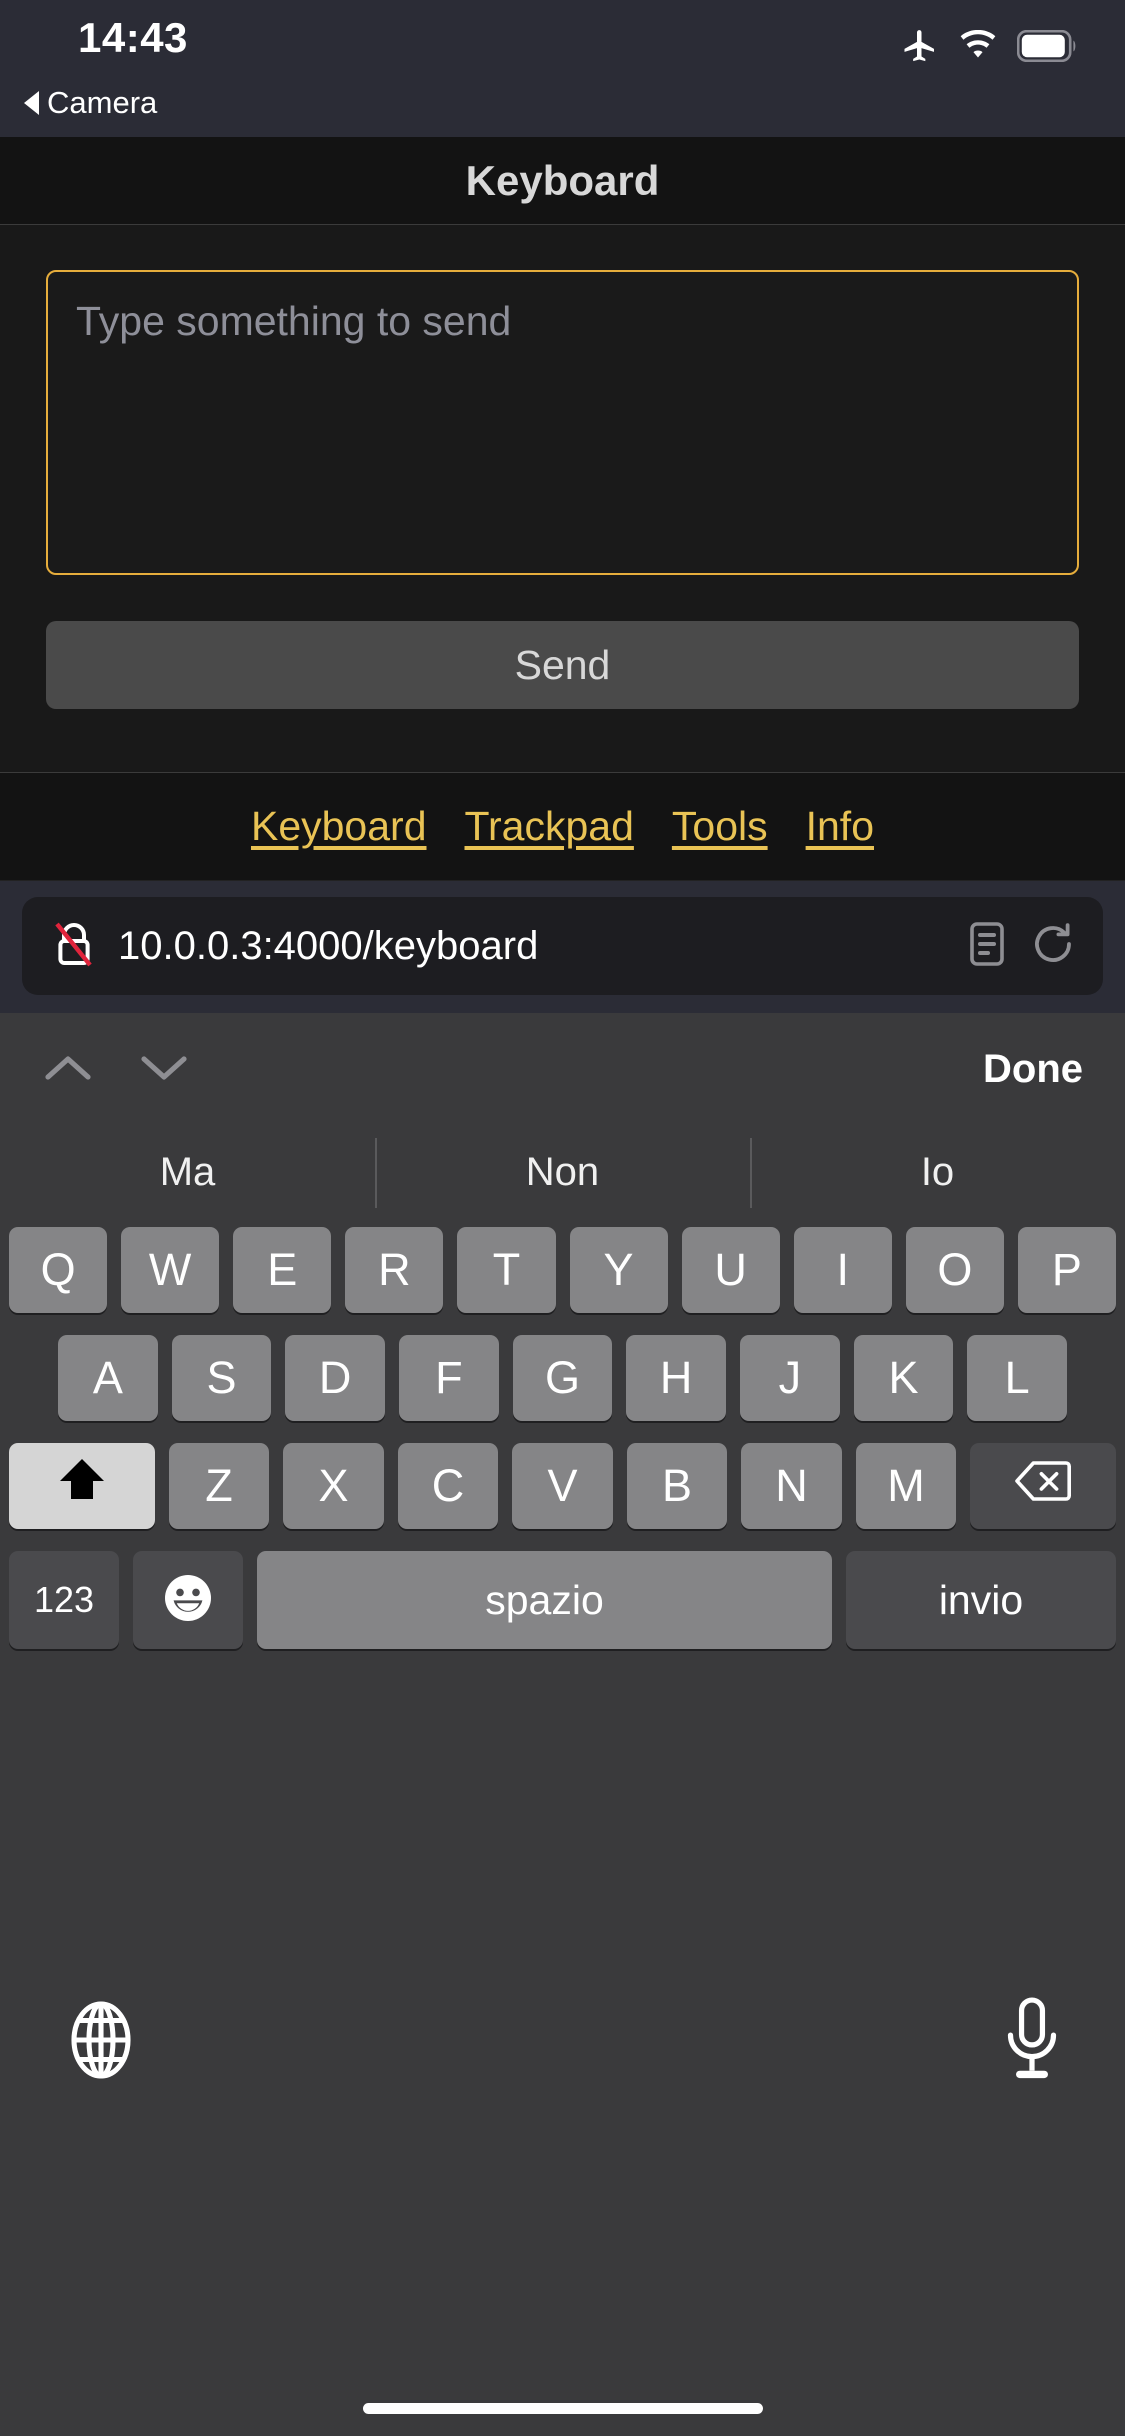 The width and height of the screenshot is (1125, 2436). What do you see at coordinates (842, 1270) in the screenshot?
I see `key-i: I` at bounding box center [842, 1270].